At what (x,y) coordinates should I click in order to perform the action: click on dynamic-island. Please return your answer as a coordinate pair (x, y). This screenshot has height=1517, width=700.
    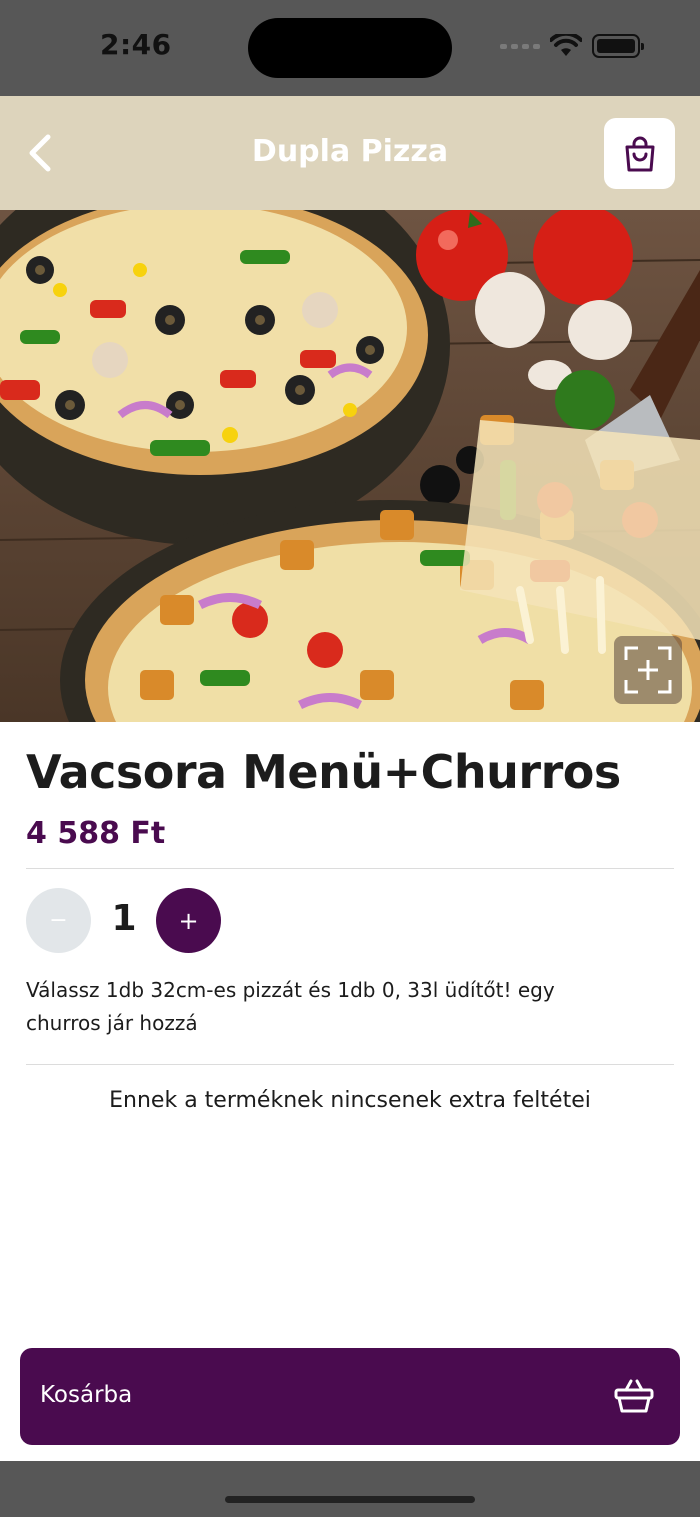
    Looking at the image, I should click on (350, 48).